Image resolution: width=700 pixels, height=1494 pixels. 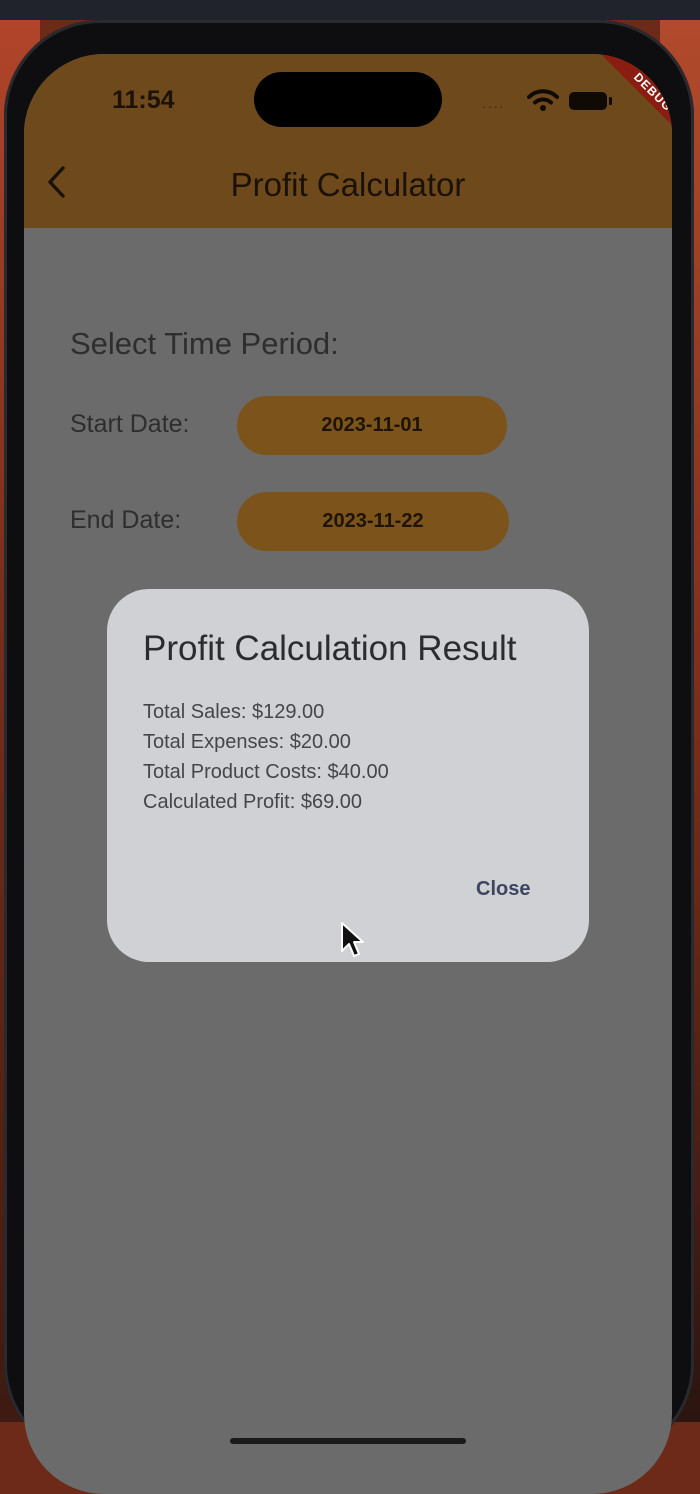 What do you see at coordinates (126, 520) in the screenshot?
I see `end-date-label: End Date:` at bounding box center [126, 520].